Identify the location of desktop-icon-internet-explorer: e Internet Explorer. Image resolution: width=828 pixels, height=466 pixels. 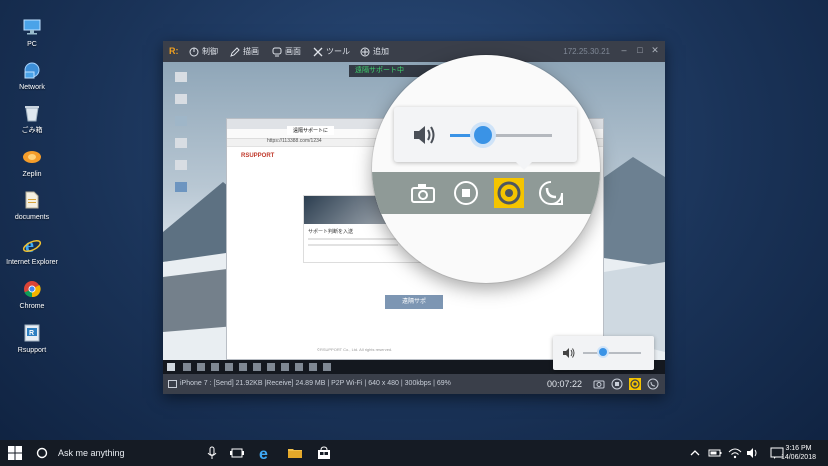
(32, 250).